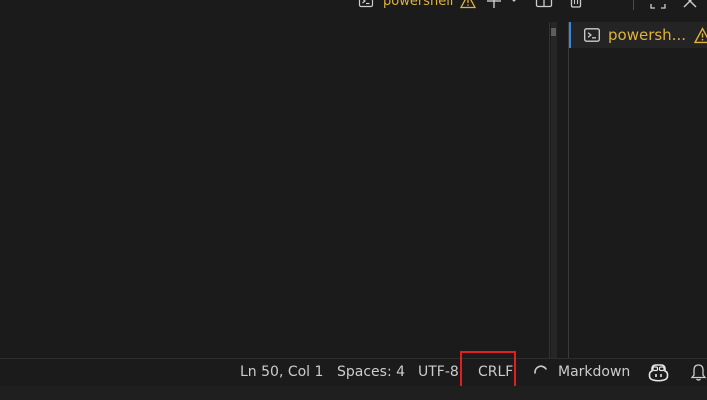 The image size is (707, 400). I want to click on trash-icon, so click(576, 5).